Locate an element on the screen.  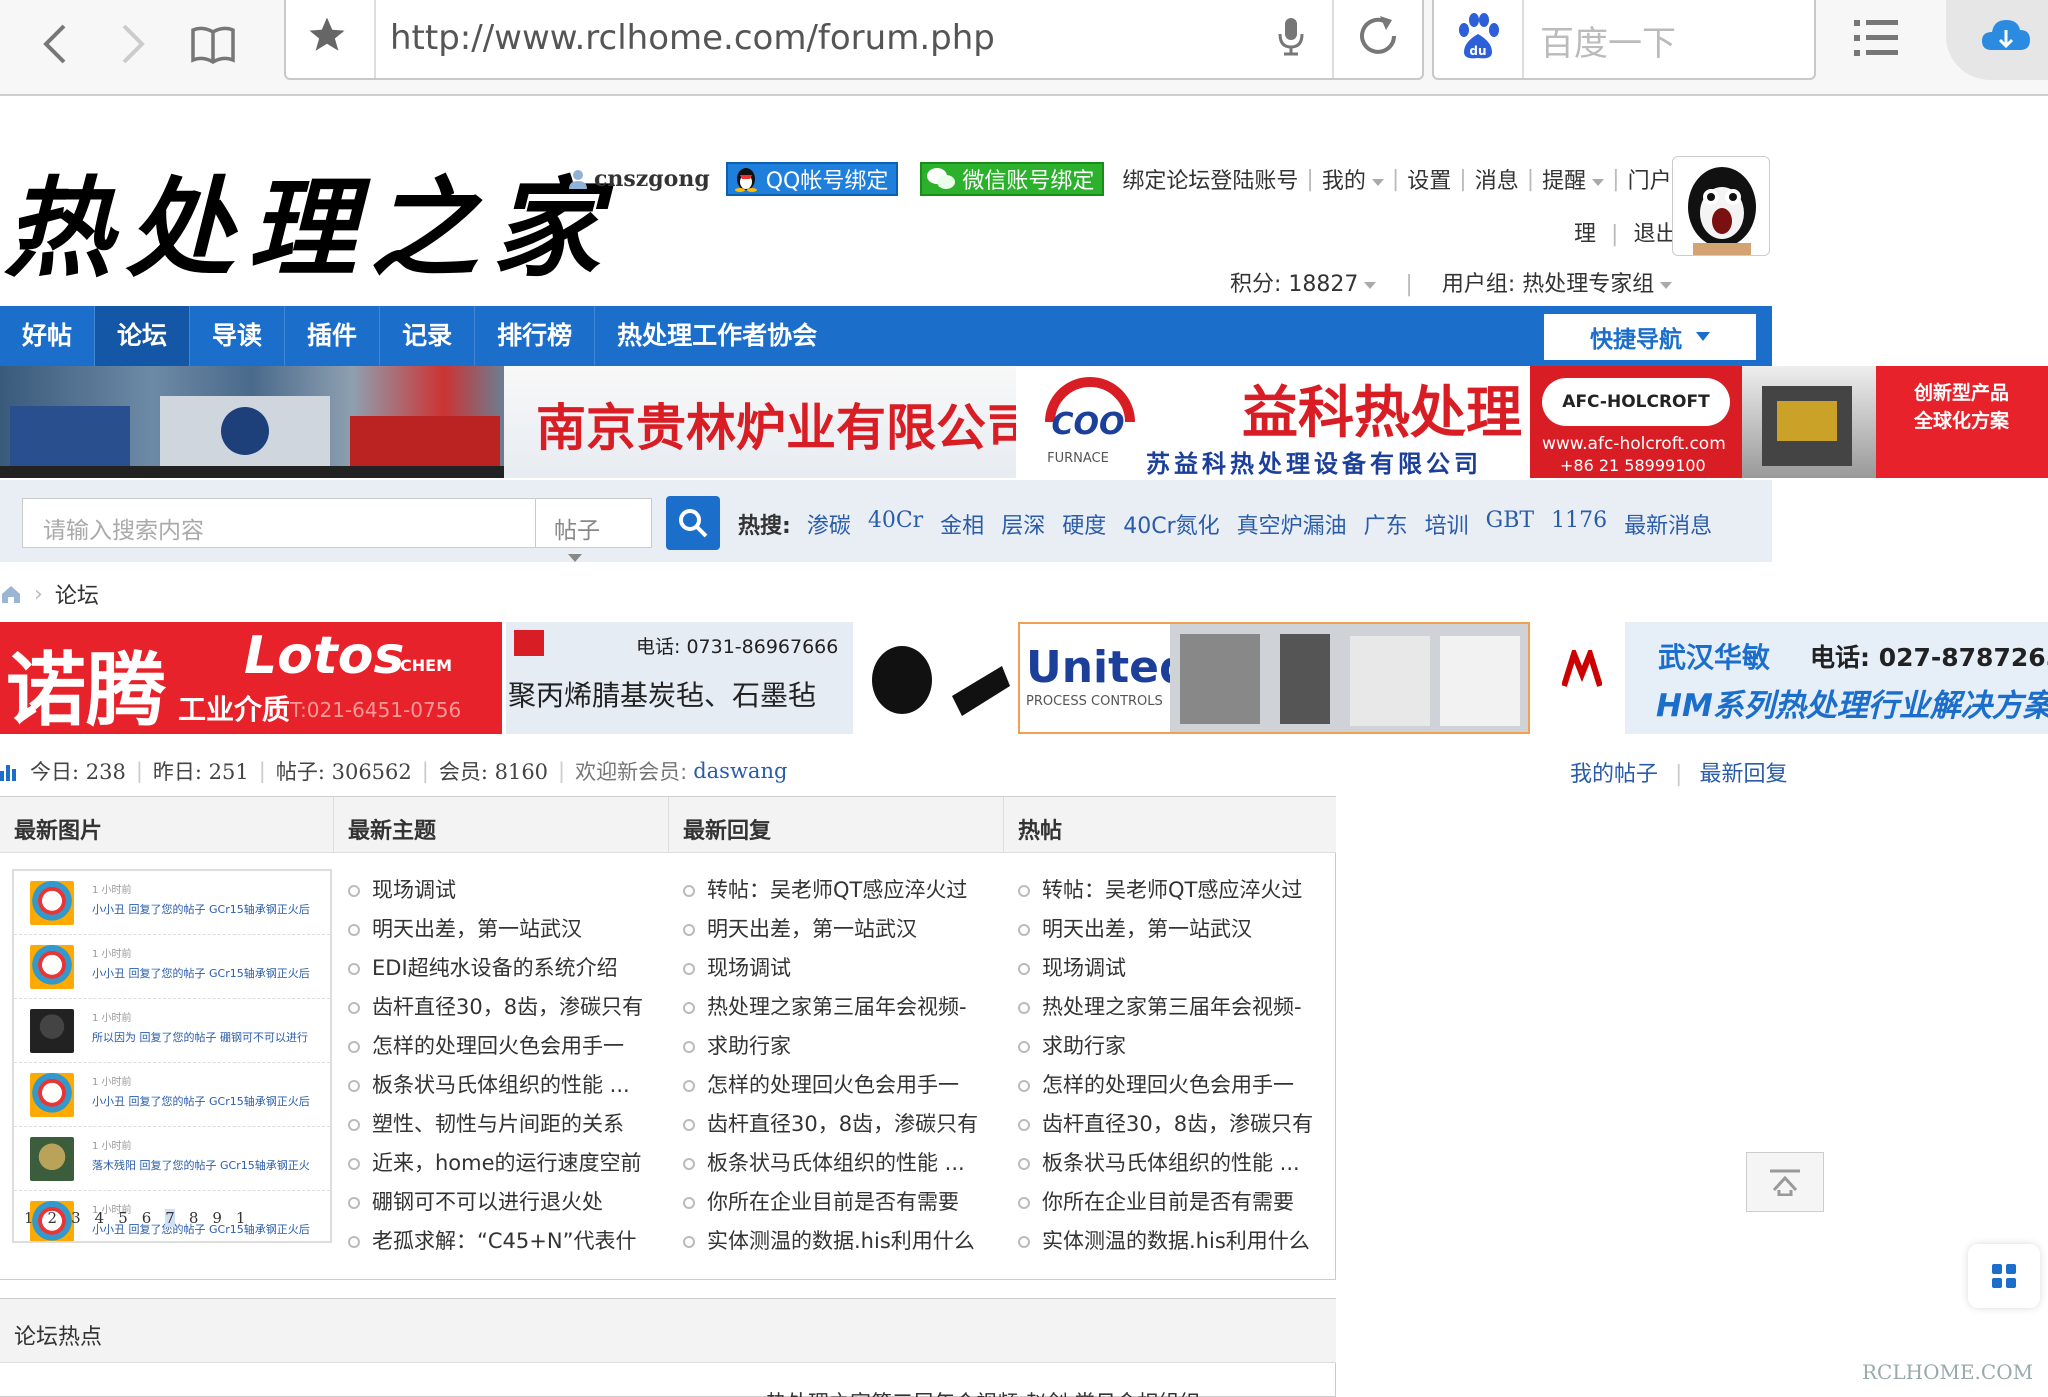
quick-nav-button: 快捷导航 is located at coordinates (1650, 337).